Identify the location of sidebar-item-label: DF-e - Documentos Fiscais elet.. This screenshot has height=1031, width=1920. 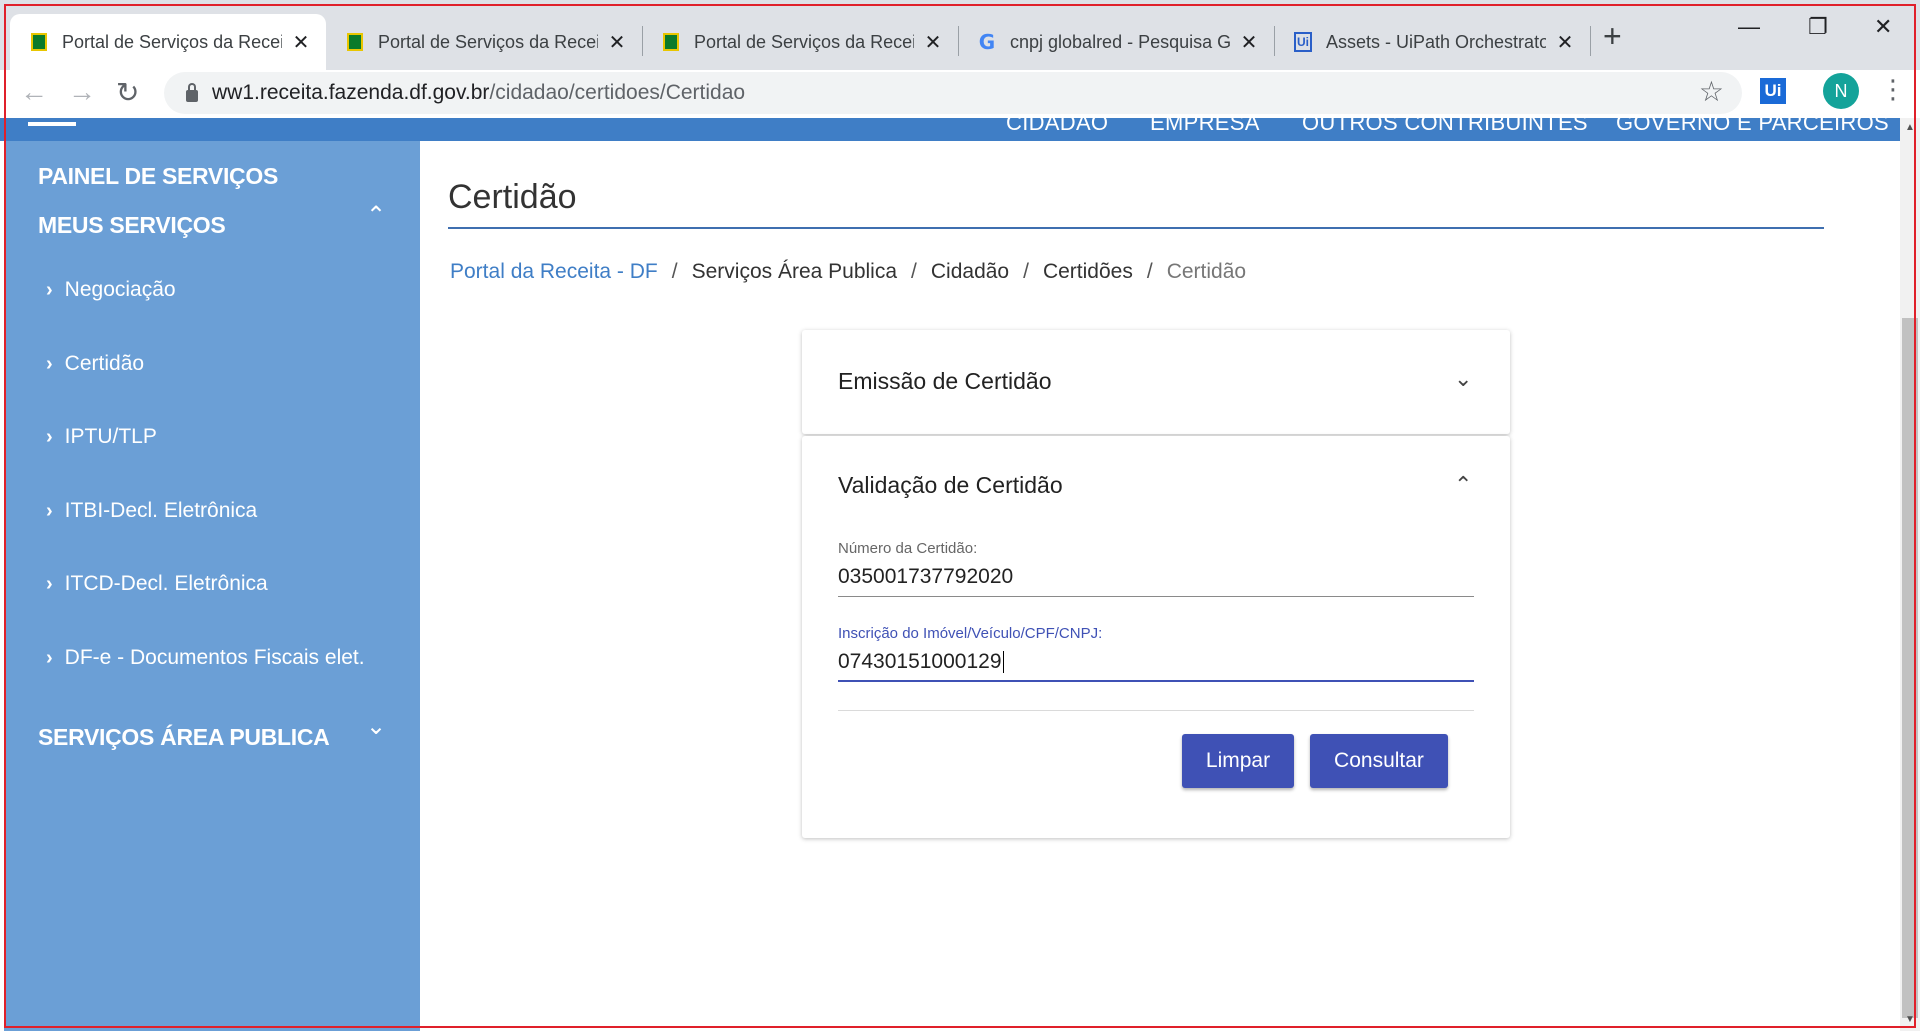
(214, 657).